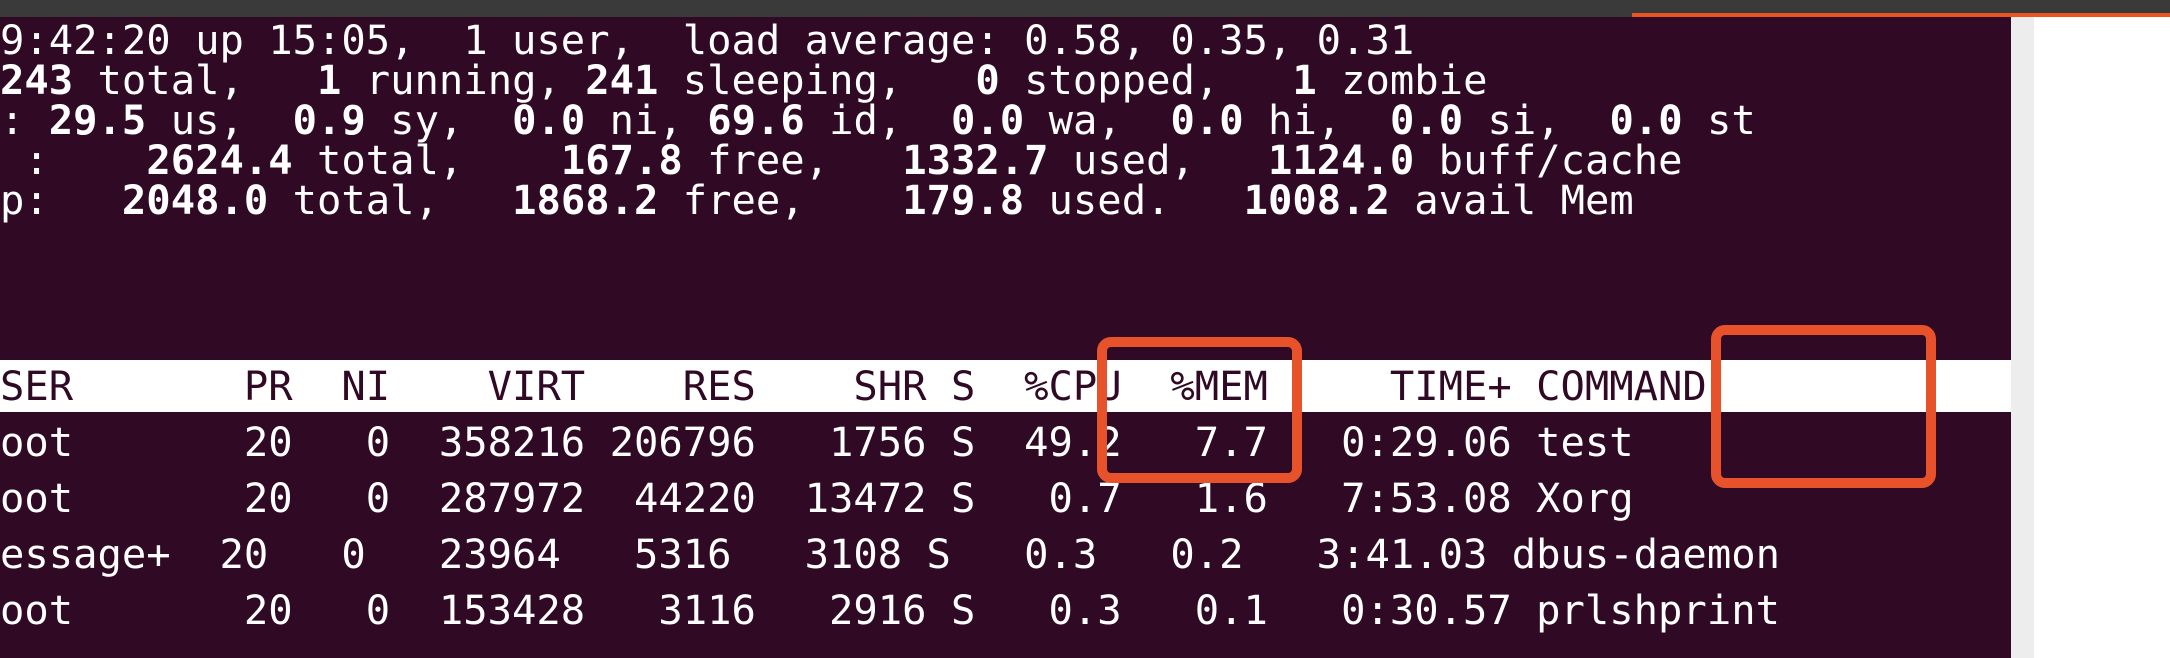 The image size is (2170, 658). I want to click on swap-text-2: free,, so click(780, 200).